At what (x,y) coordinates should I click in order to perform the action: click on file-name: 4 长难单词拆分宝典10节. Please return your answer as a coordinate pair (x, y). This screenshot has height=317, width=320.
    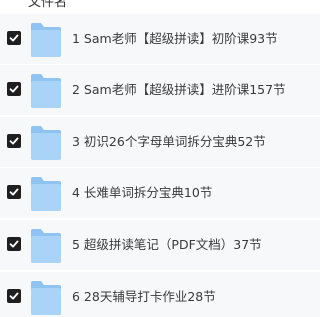
    Looking at the image, I should click on (142, 193).